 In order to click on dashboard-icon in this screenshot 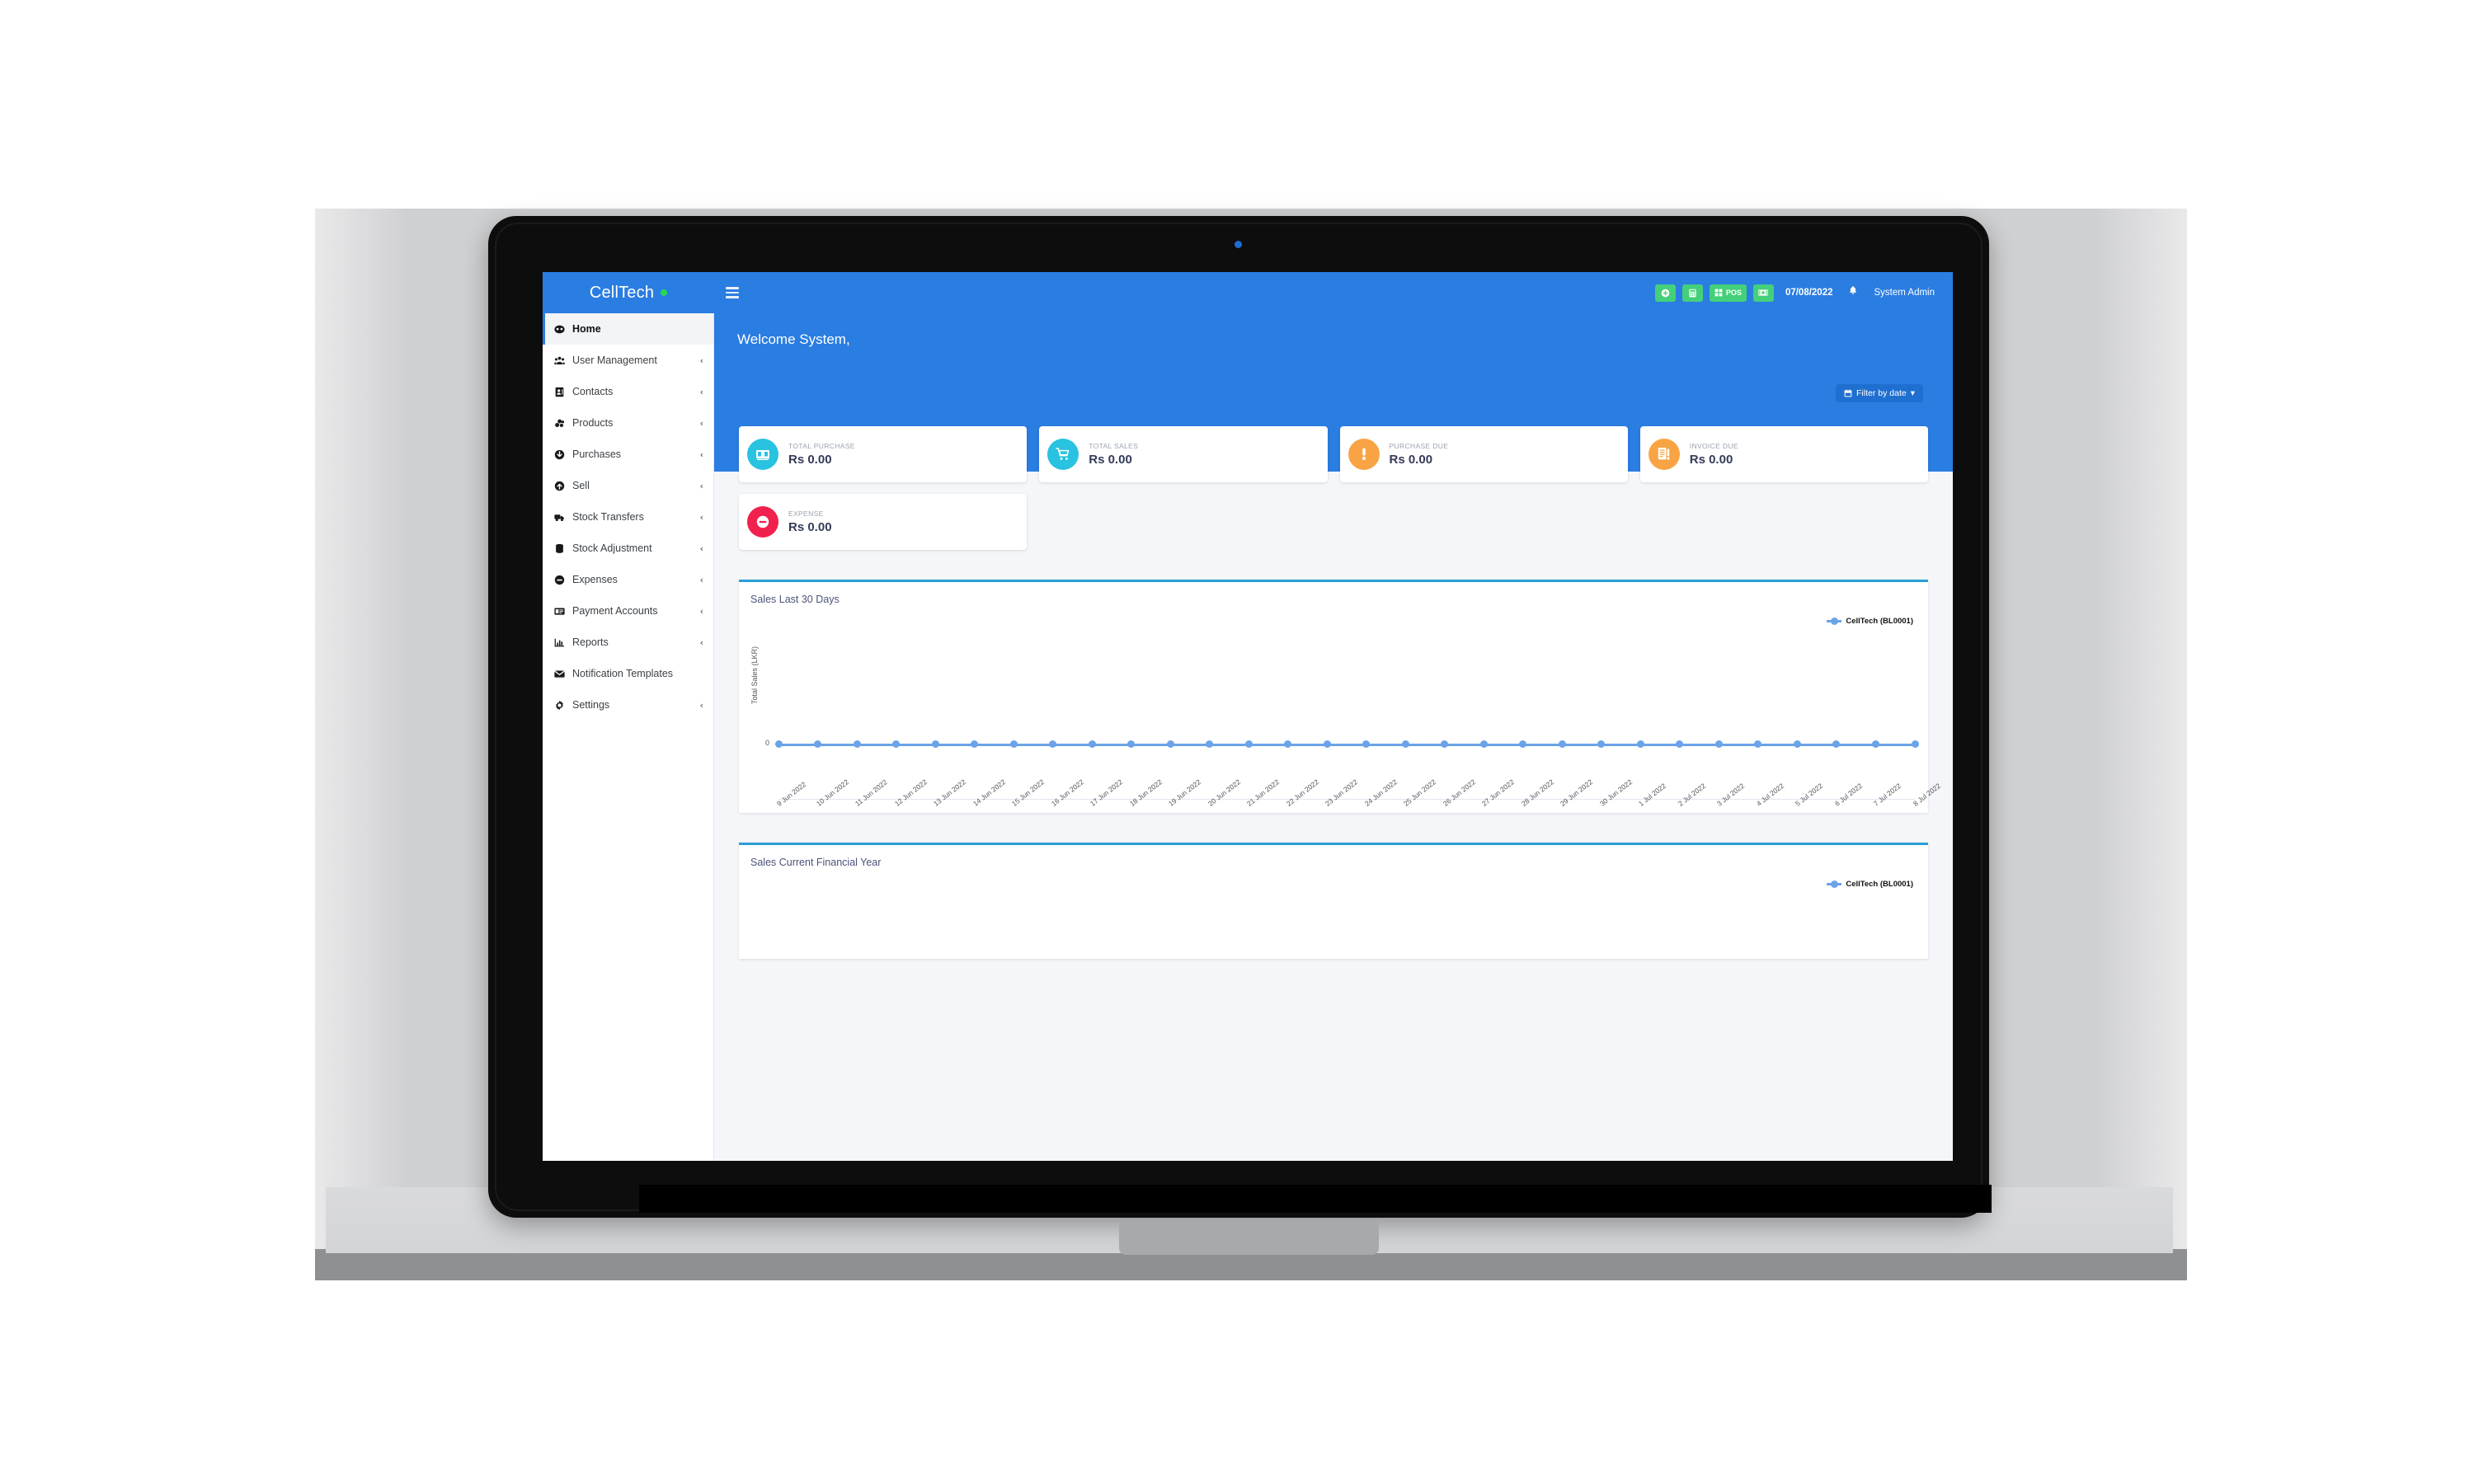, I will do `click(563, 329)`.